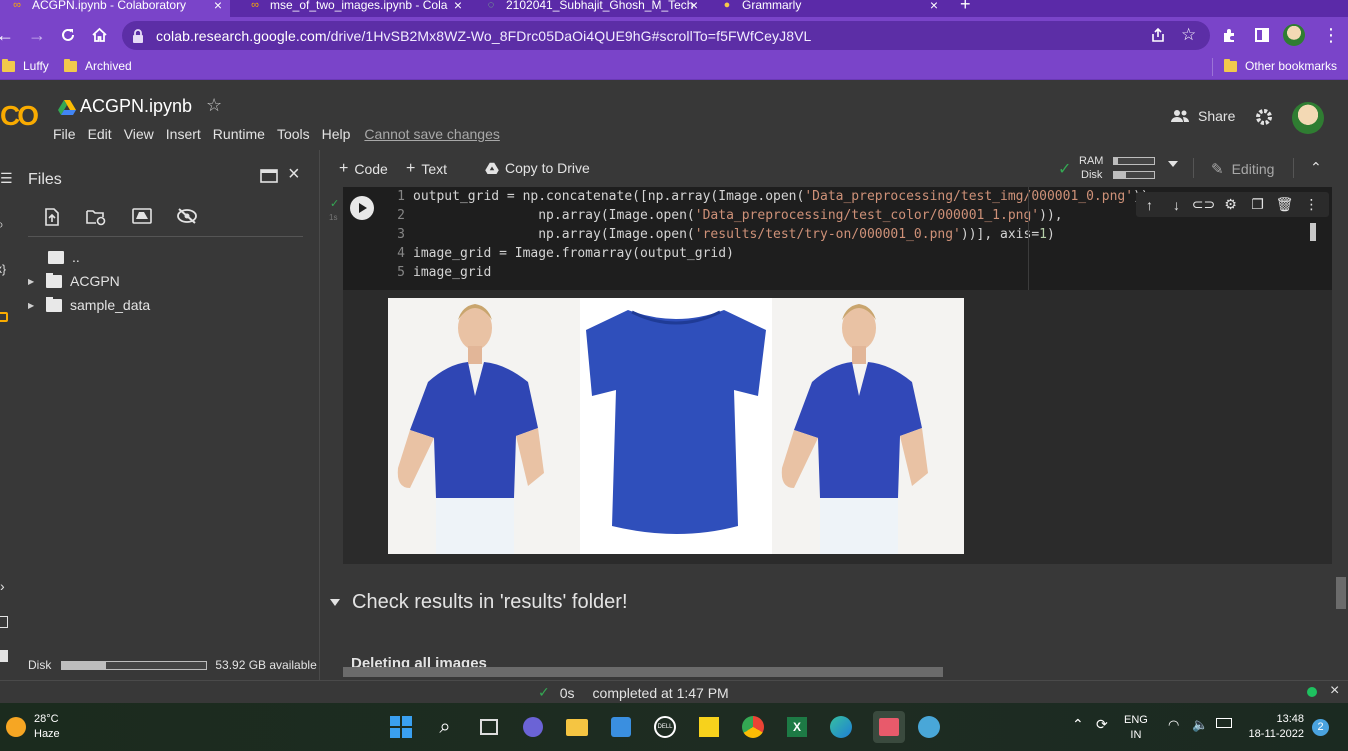  I want to click on resources-dropdown-icon, so click(1173, 164).